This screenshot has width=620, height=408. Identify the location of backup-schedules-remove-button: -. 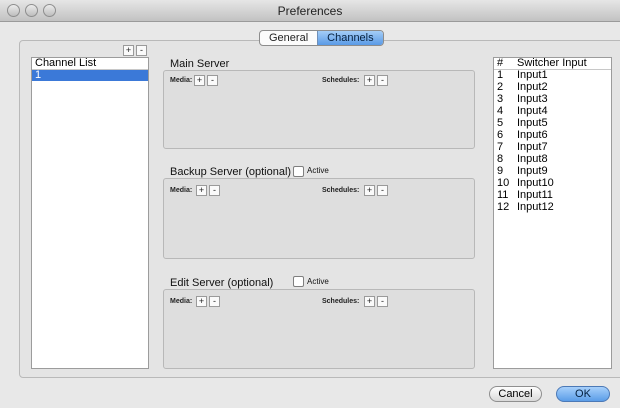
(382, 190).